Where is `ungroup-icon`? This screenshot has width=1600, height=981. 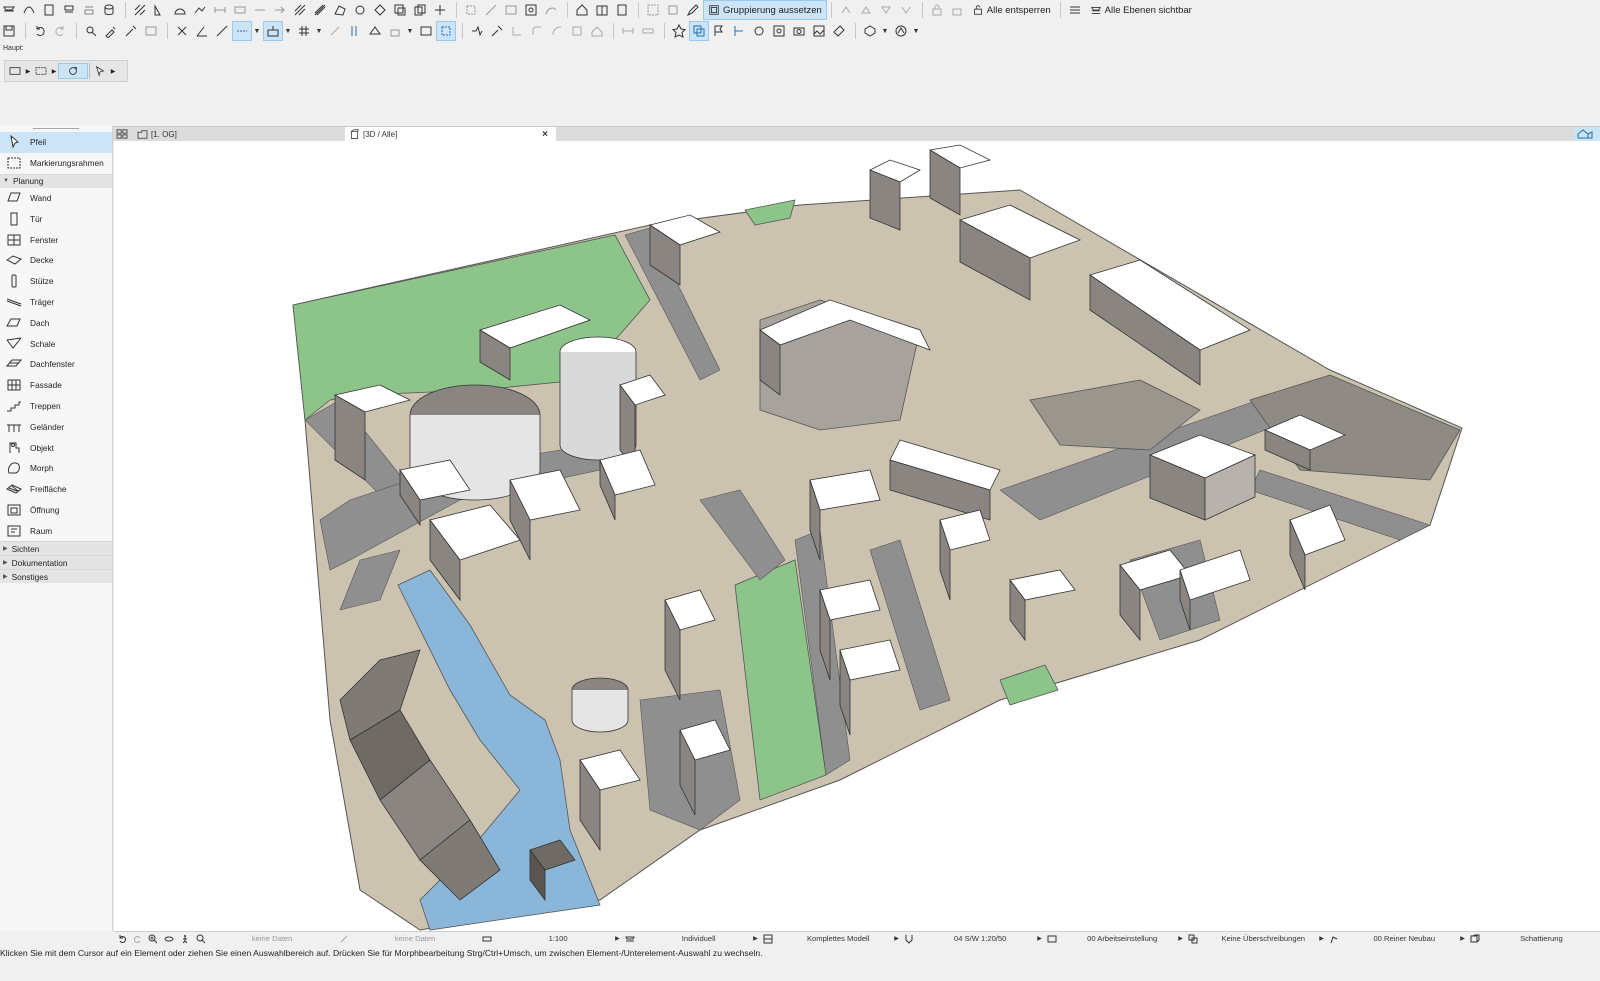
ungroup-icon is located at coordinates (673, 10).